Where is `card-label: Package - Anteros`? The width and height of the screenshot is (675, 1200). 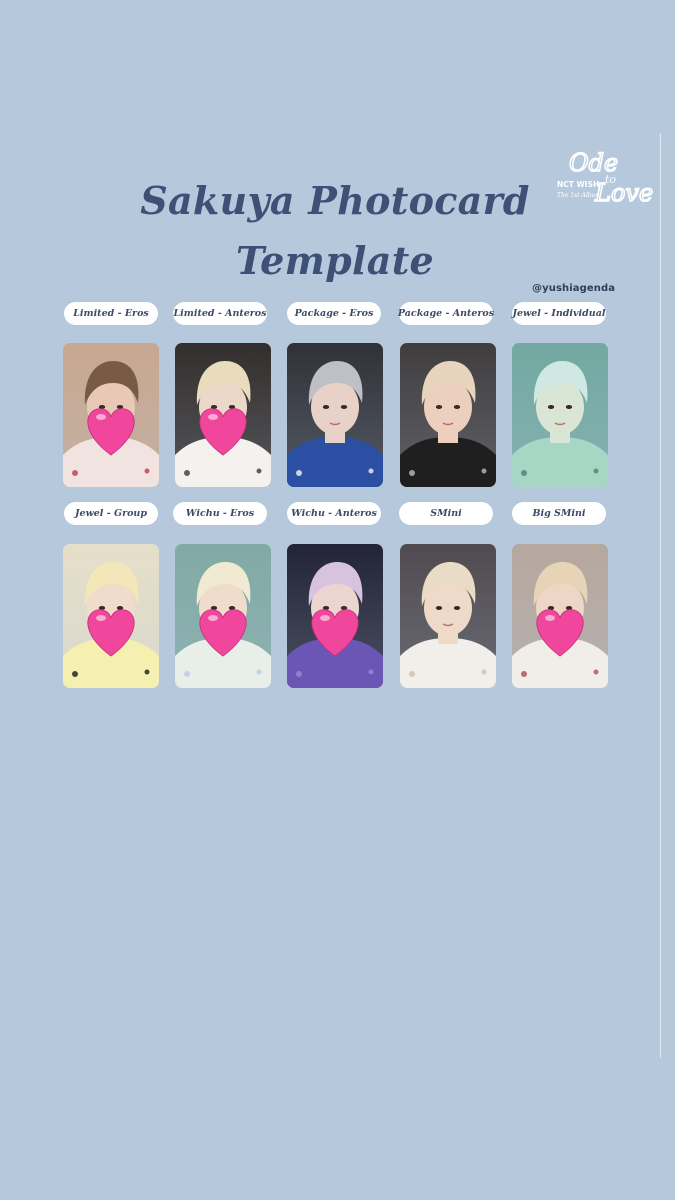 card-label: Package - Anteros is located at coordinates (446, 313).